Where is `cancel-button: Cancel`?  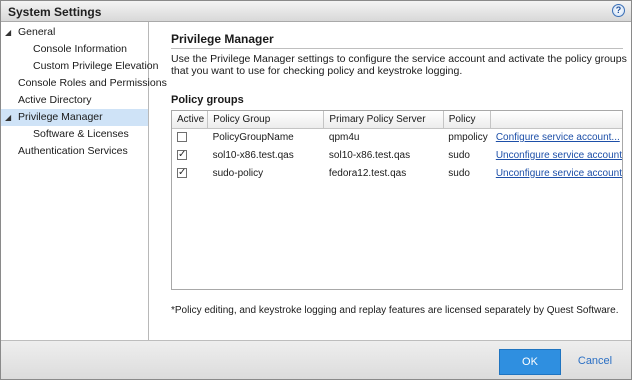
cancel-button: Cancel is located at coordinates (595, 362).